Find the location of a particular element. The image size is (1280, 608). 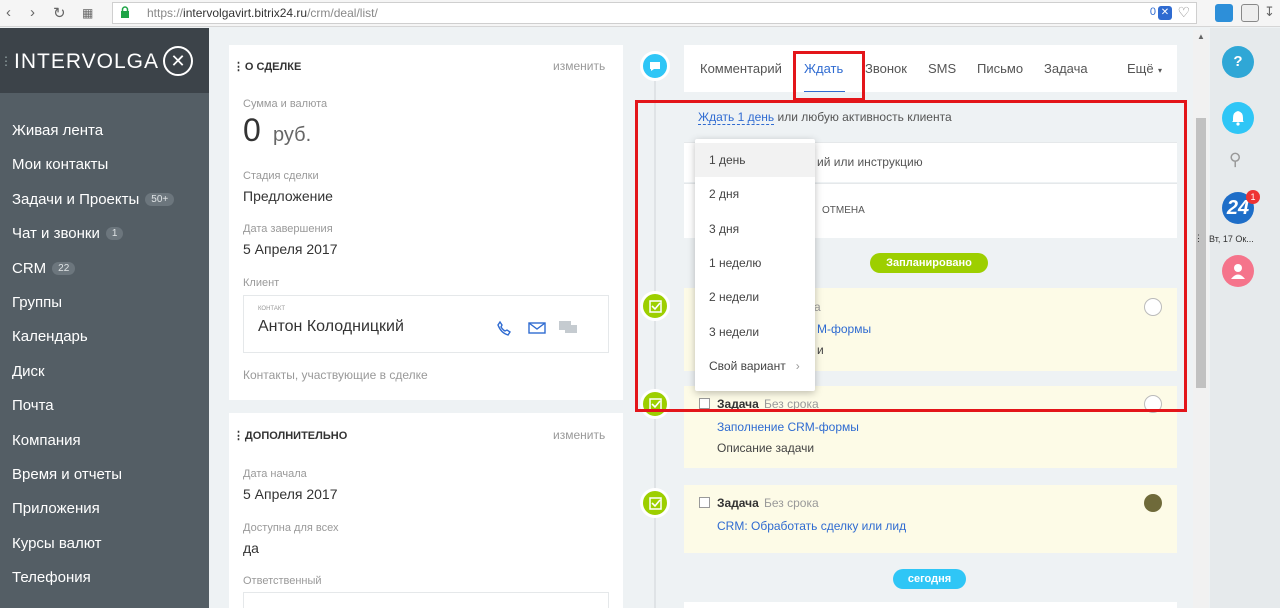

menu-item: Мои контакты is located at coordinates (60, 164).